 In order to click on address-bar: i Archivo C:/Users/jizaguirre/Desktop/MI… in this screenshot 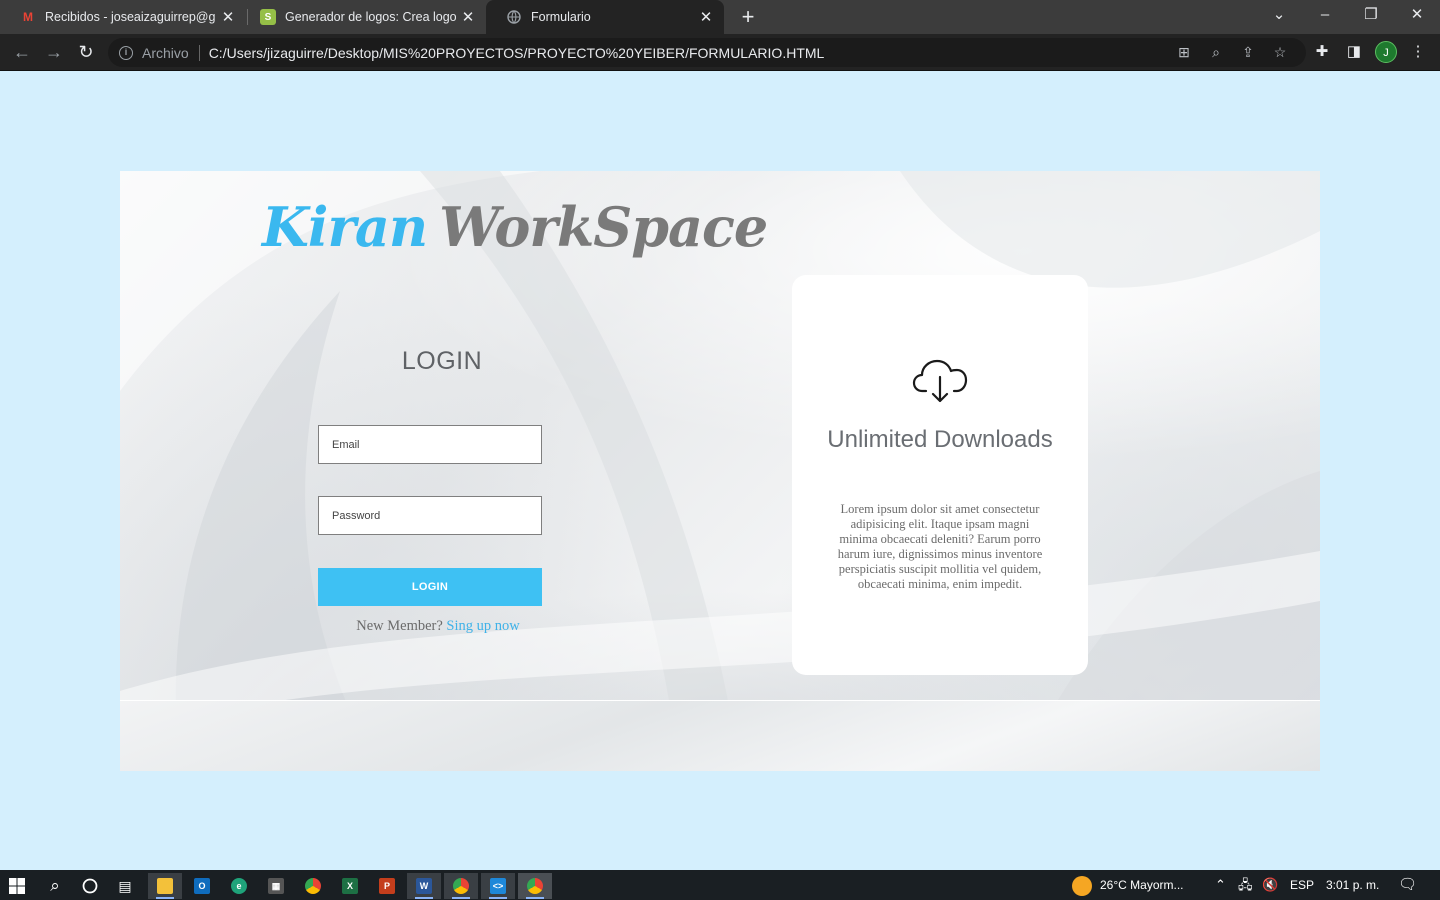, I will do `click(707, 52)`.